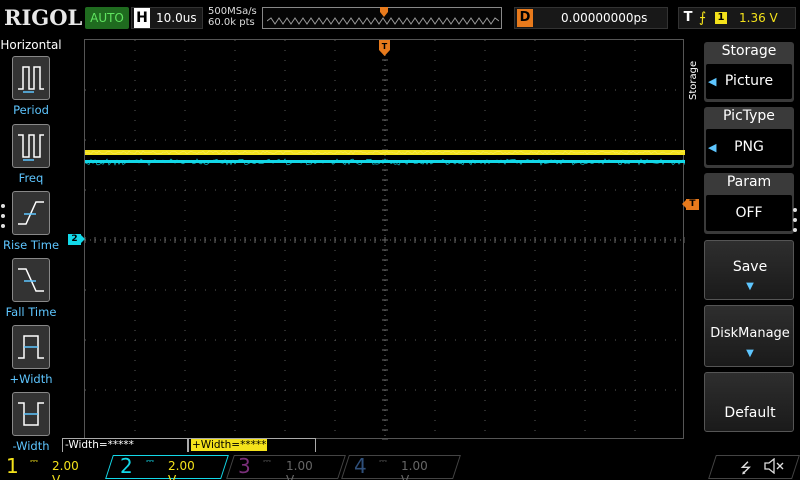 The image size is (800, 480). What do you see at coordinates (126, 466) in the screenshot?
I see `channel-2-number: 2` at bounding box center [126, 466].